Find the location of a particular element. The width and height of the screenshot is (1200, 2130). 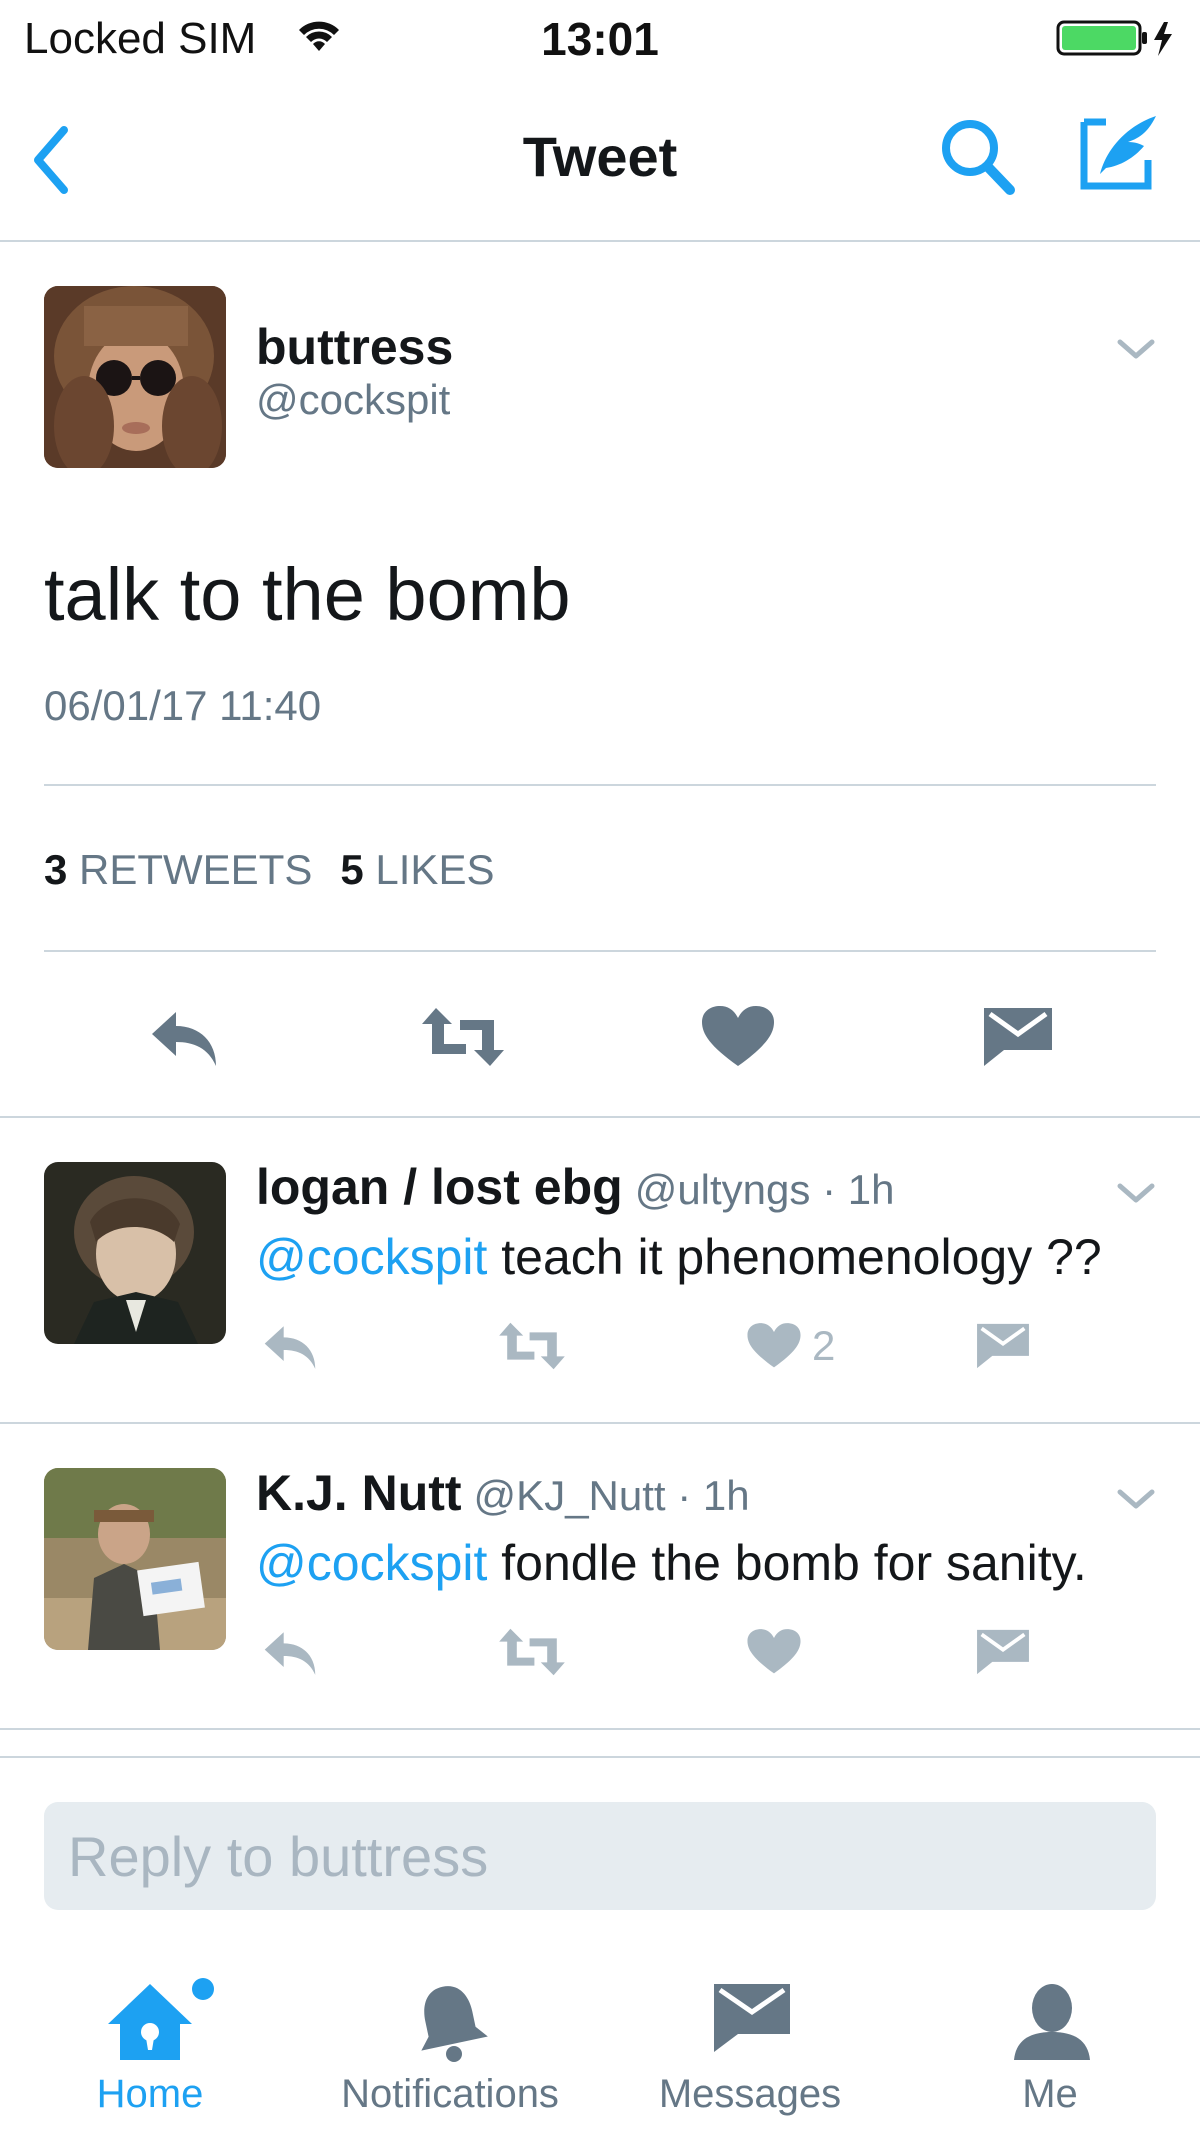

tab-label: Messages is located at coordinates (750, 2094).